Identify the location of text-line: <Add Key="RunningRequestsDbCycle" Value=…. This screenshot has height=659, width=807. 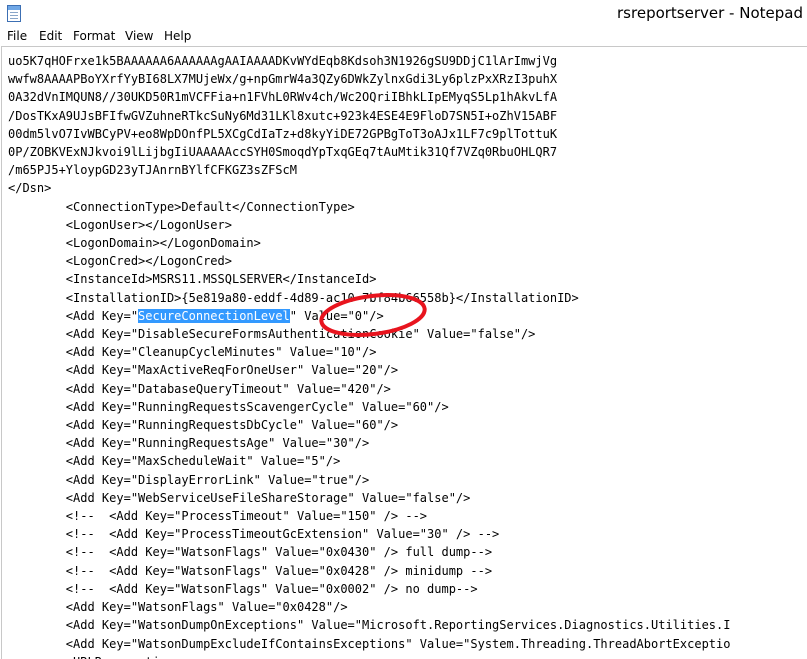
(203, 425).